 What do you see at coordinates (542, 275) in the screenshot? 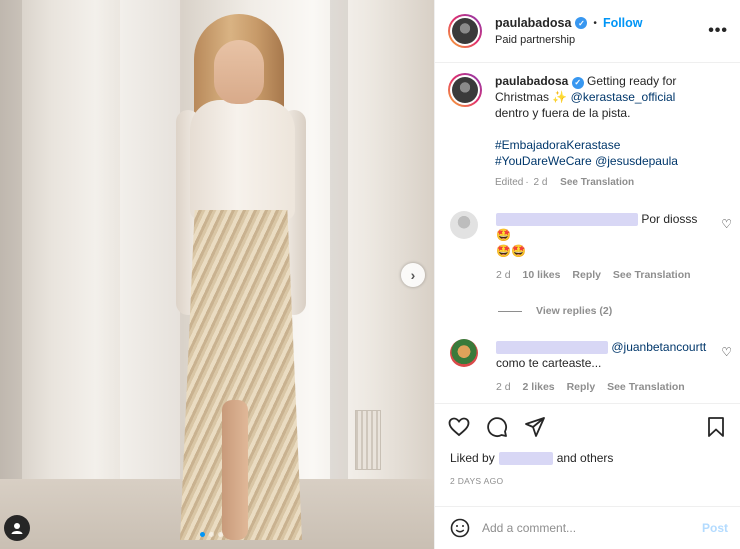
I see `comment-likes: 10 likes` at bounding box center [542, 275].